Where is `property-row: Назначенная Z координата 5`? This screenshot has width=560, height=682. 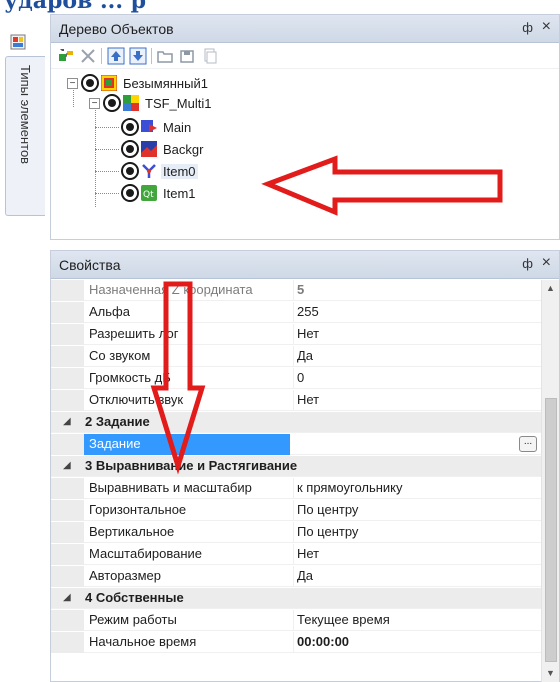
property-row: Назначенная Z координата 5 is located at coordinates (296, 290).